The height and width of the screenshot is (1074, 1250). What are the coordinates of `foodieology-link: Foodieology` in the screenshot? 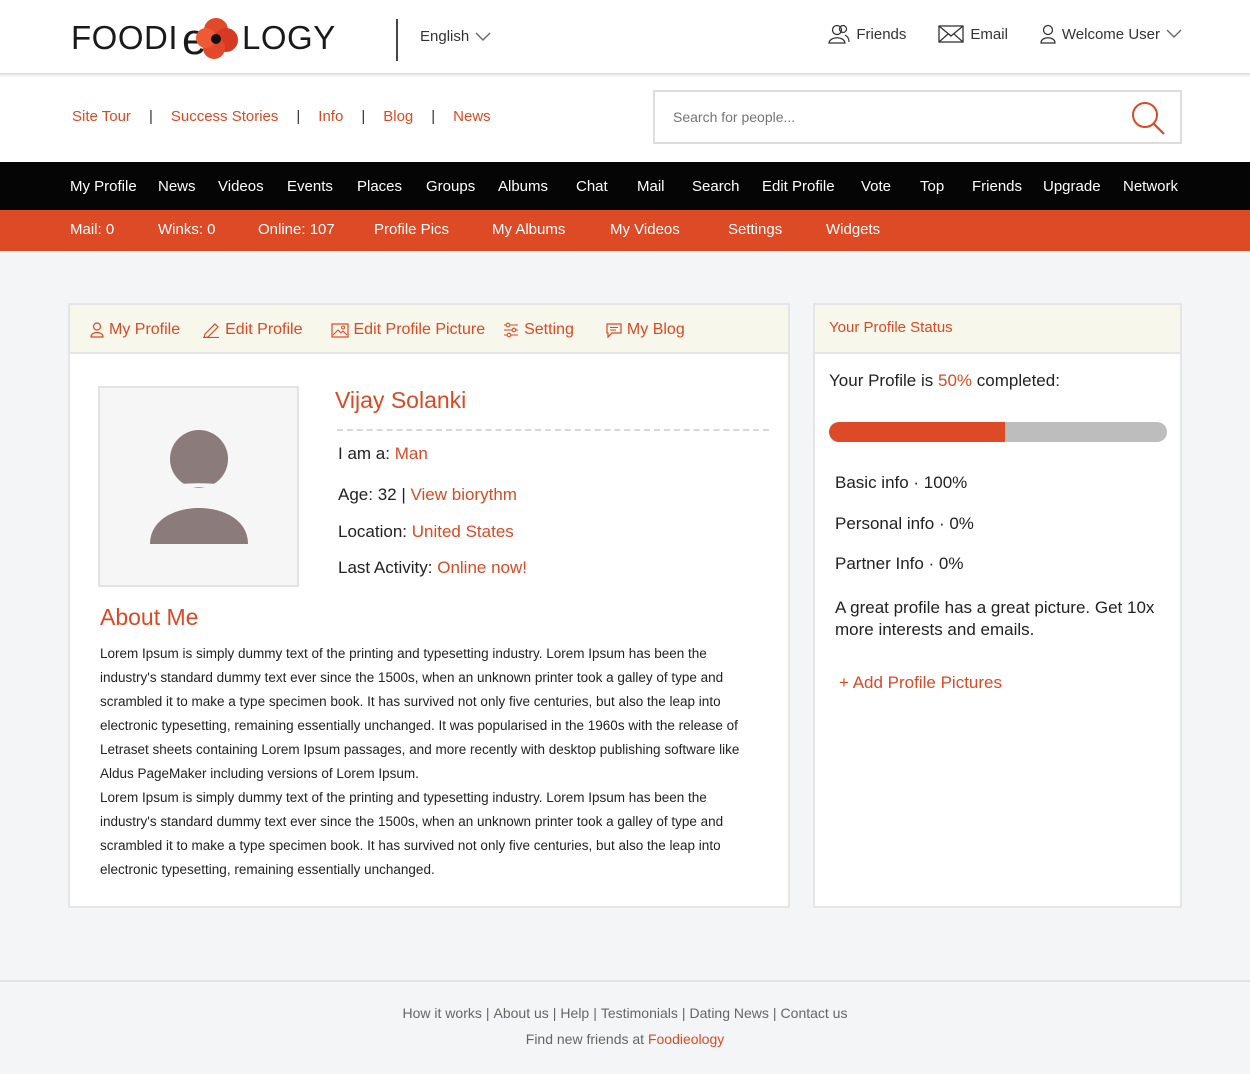 It's located at (686, 1039).